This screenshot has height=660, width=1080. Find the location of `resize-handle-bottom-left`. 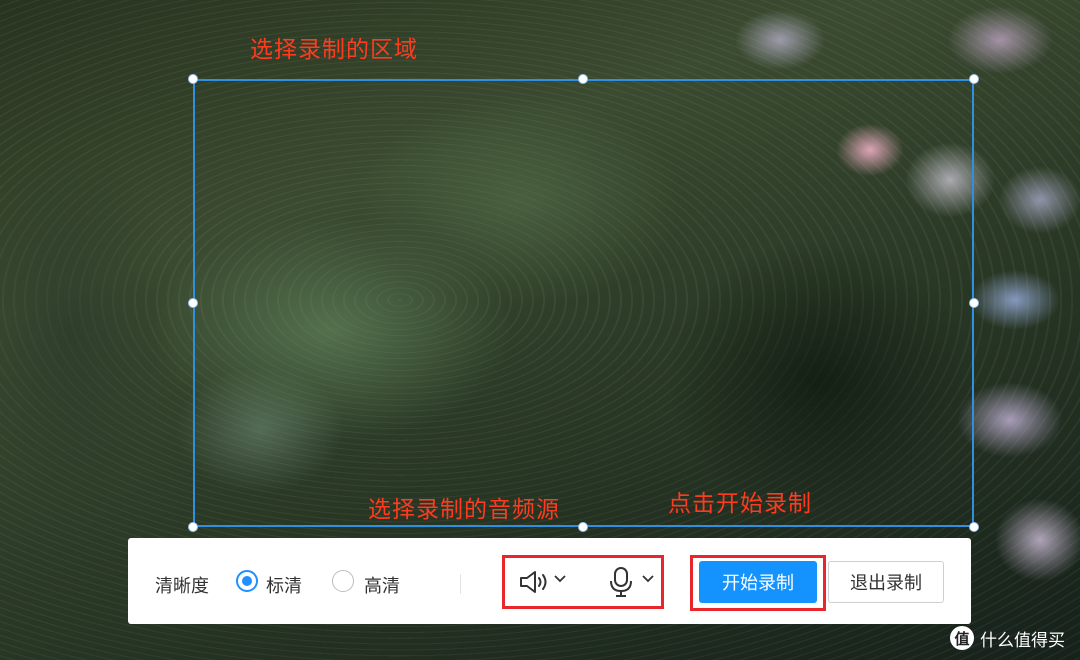

resize-handle-bottom-left is located at coordinates (193, 527).